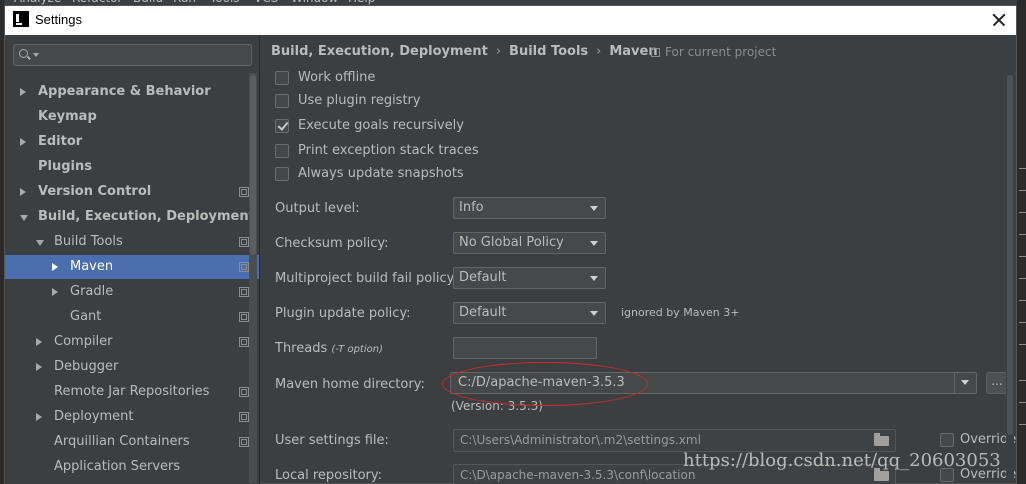 This screenshot has width=1026, height=484. Describe the element at coordinates (328, 475) in the screenshot. I see `local-repository-label: Local repository:` at that location.